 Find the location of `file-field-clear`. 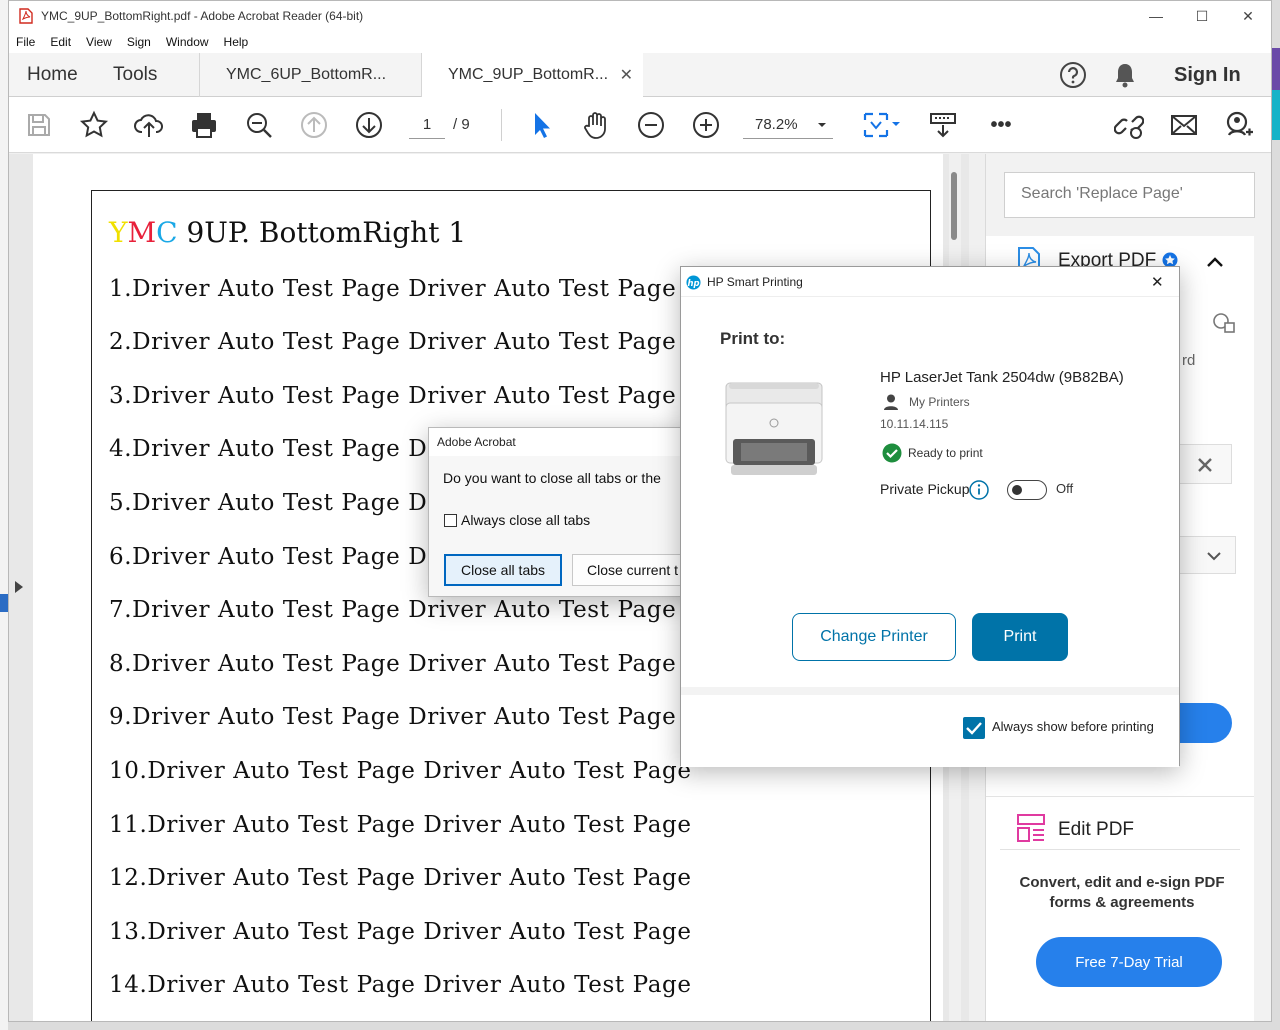

file-field-clear is located at coordinates (1204, 464).